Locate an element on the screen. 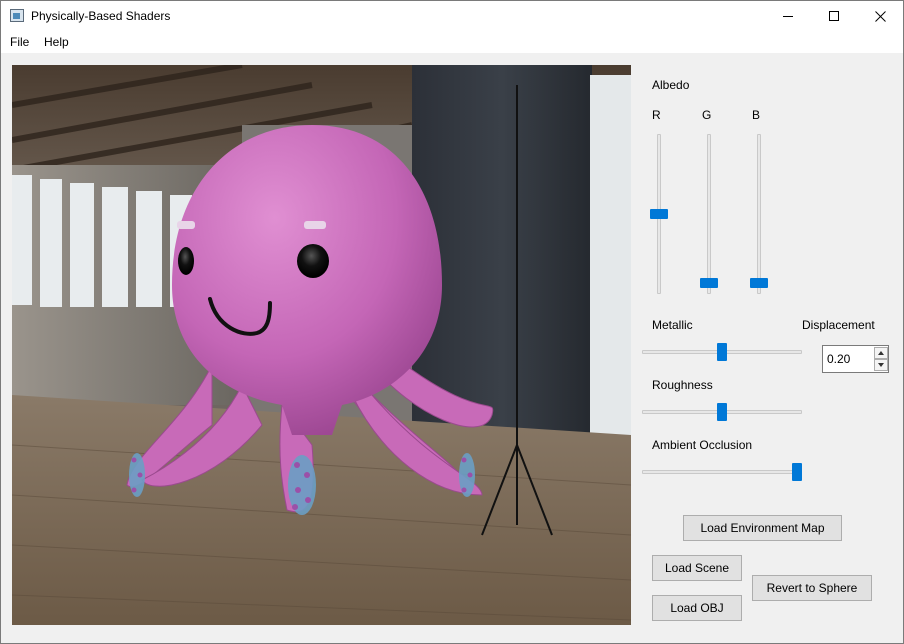  albedo-label: Albedo is located at coordinates (671, 85).